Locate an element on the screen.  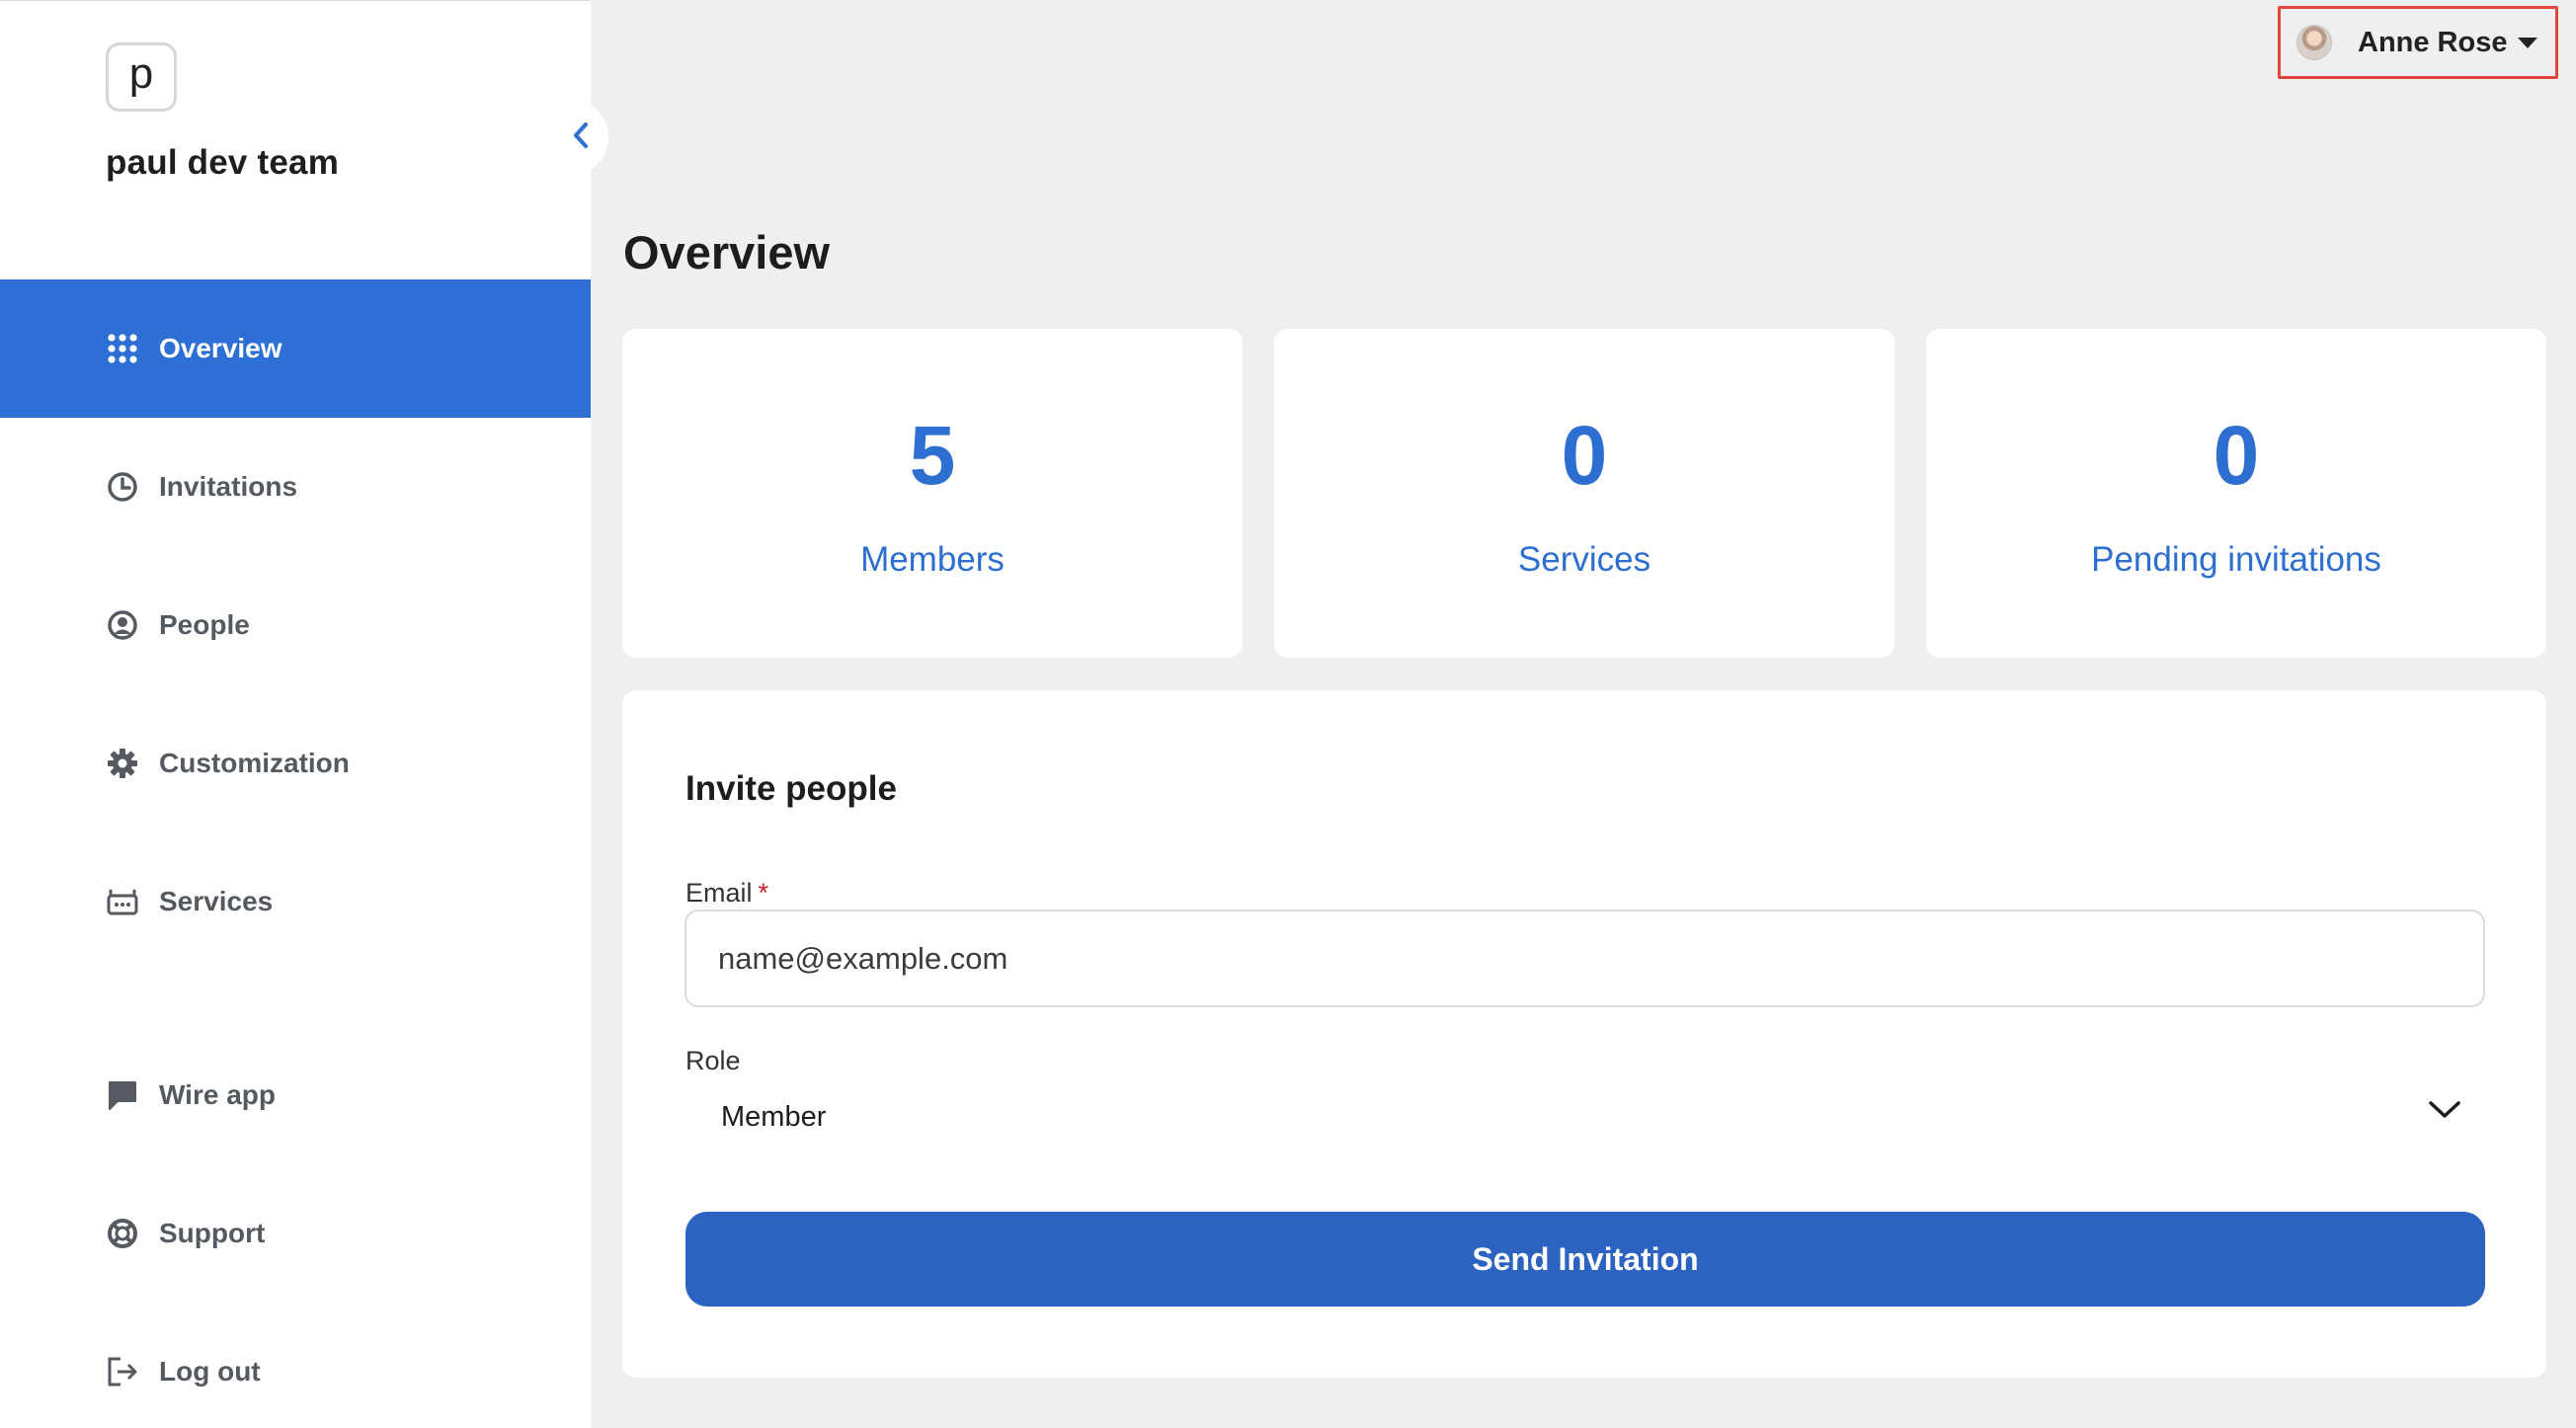
chevron-down-icon is located at coordinates (2444, 1112).